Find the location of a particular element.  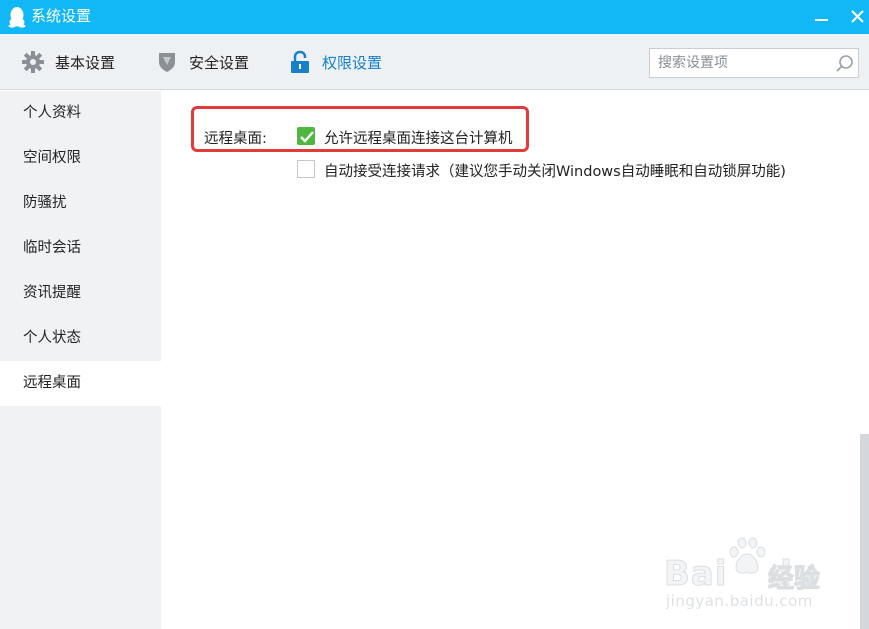

auto-accept-label: 自动接受连接请求（建议您手动关闭Windows自动睡眠和自动锁屏功能) is located at coordinates (555, 170).